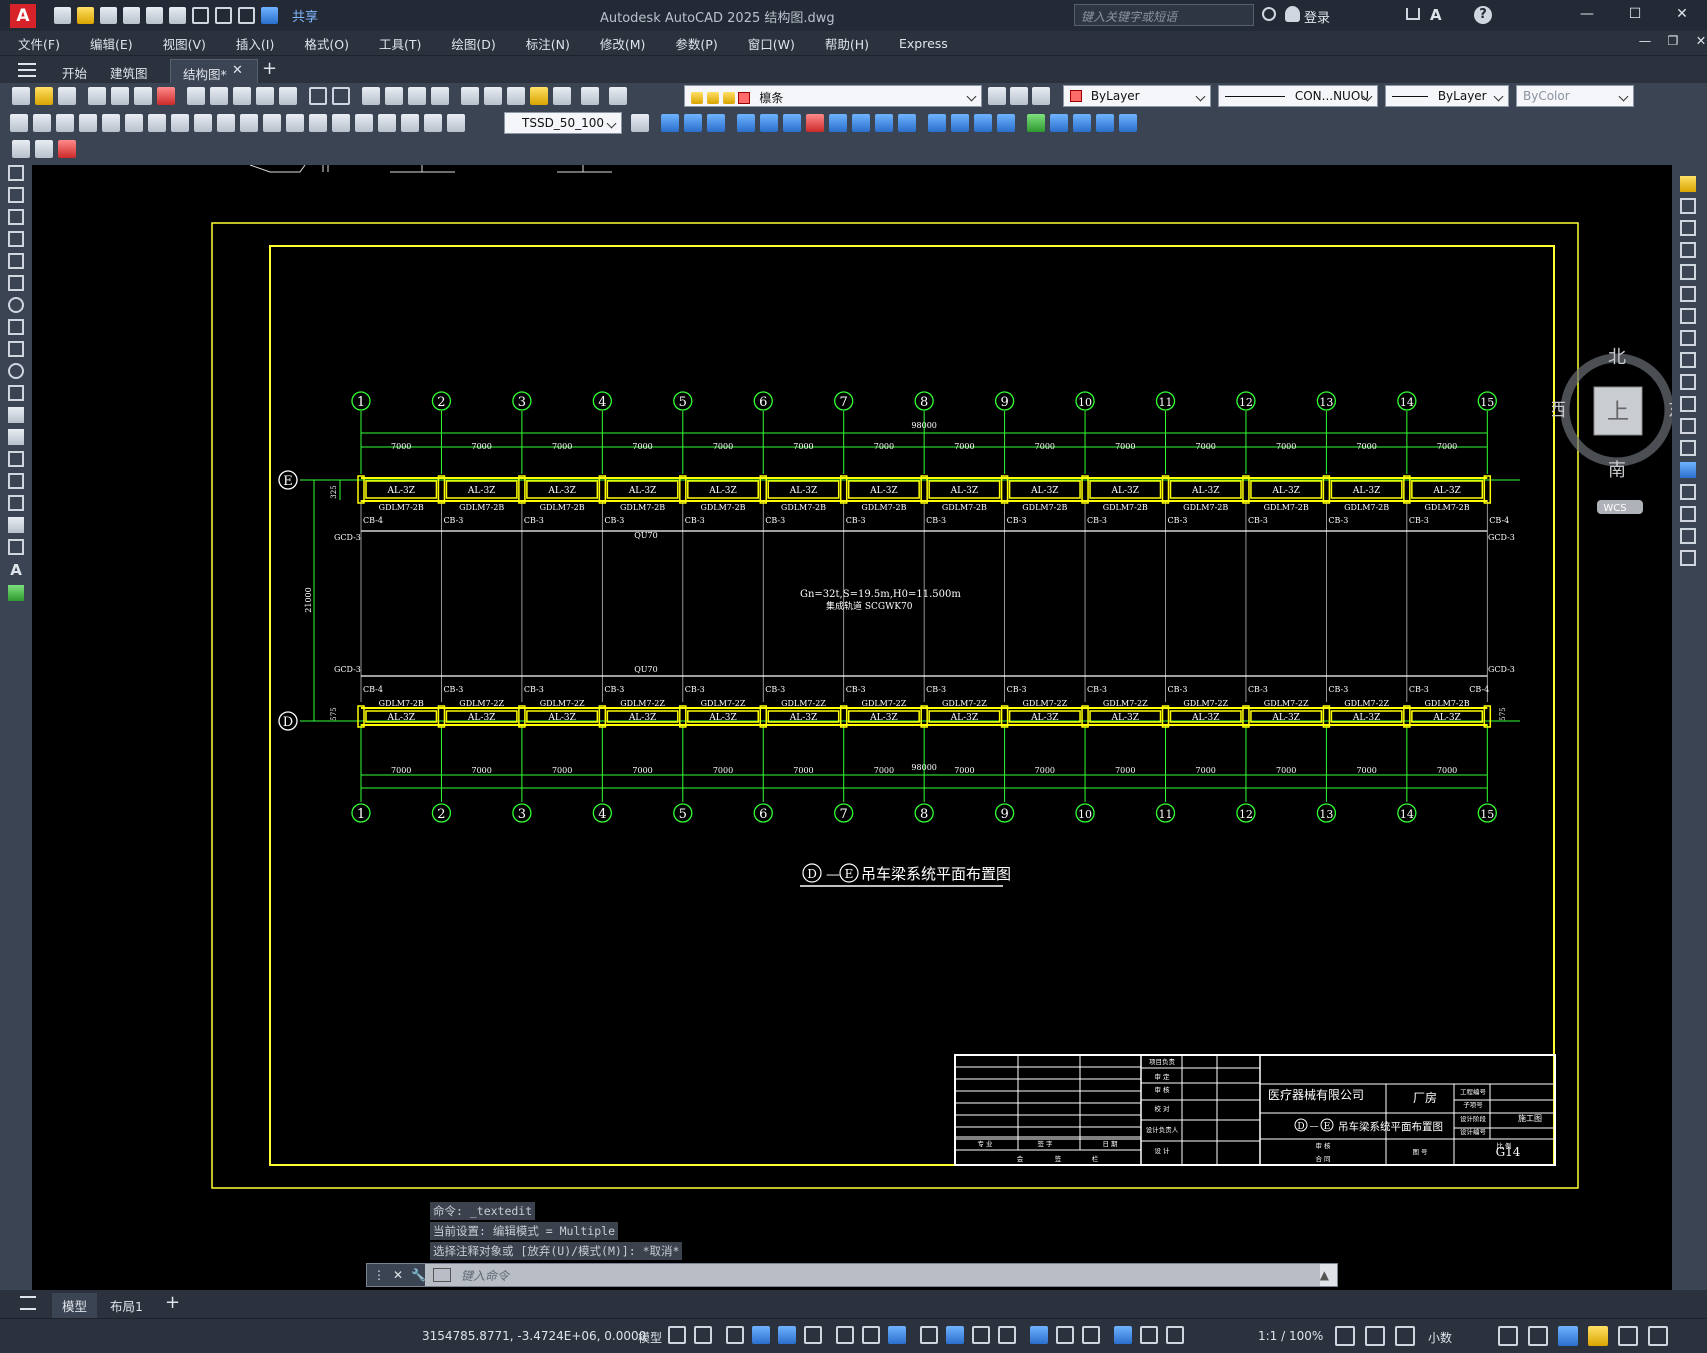 This screenshot has height=1353, width=1707. I want to click on viewcube-north: 北, so click(1617, 357).